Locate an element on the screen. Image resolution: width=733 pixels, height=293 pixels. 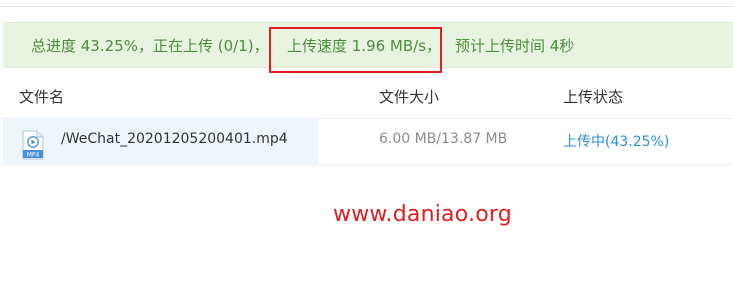
file-name: /WeChat_20201205200401.mp4 is located at coordinates (174, 139).